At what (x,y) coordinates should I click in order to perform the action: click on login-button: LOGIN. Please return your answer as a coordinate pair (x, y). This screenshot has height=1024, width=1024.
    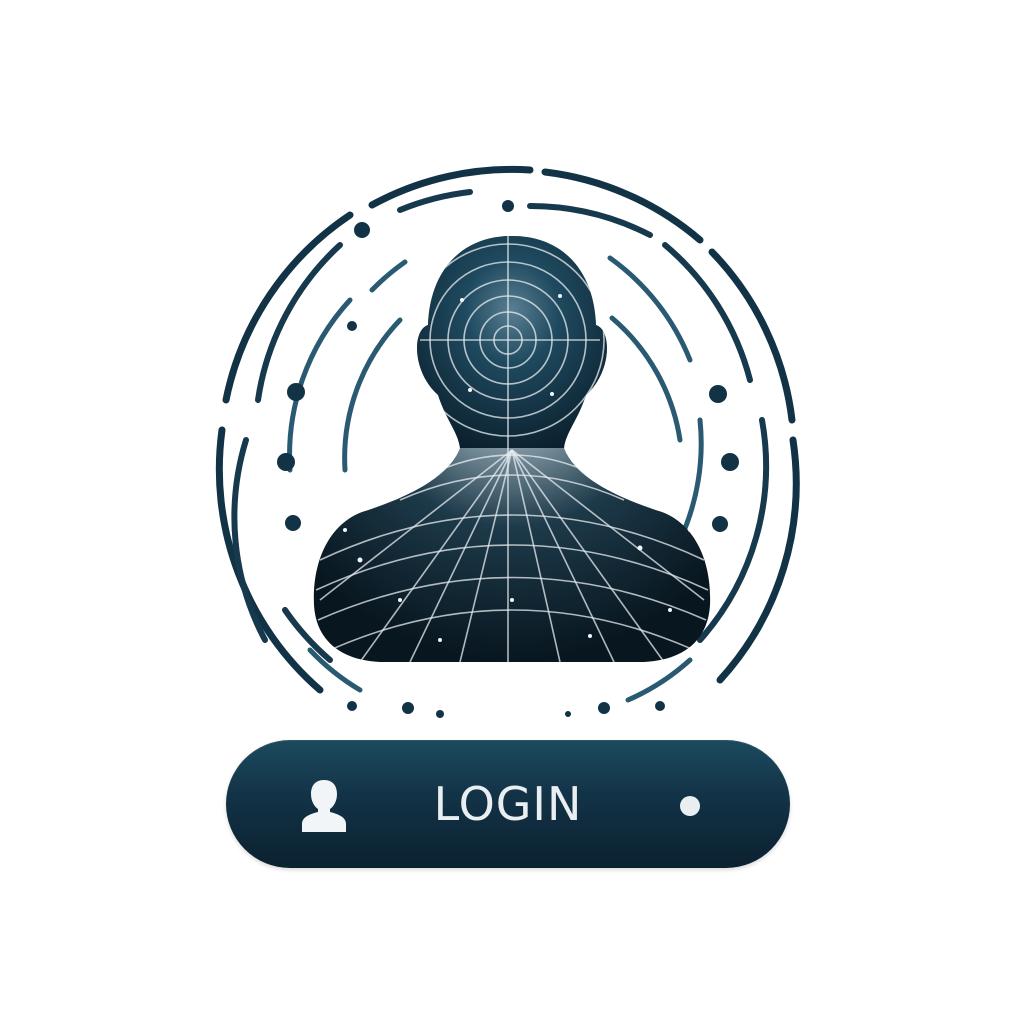
    Looking at the image, I should click on (508, 804).